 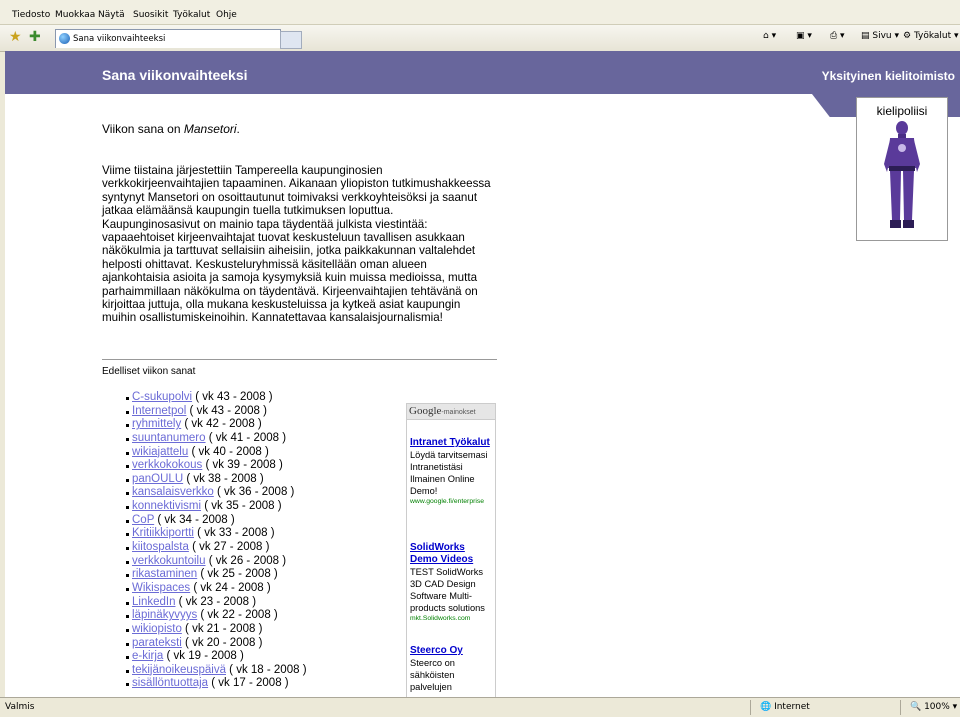 I want to click on list-item: Kritiikkiportti ( vk 33 - 2008 ), so click(x=216, y=534).